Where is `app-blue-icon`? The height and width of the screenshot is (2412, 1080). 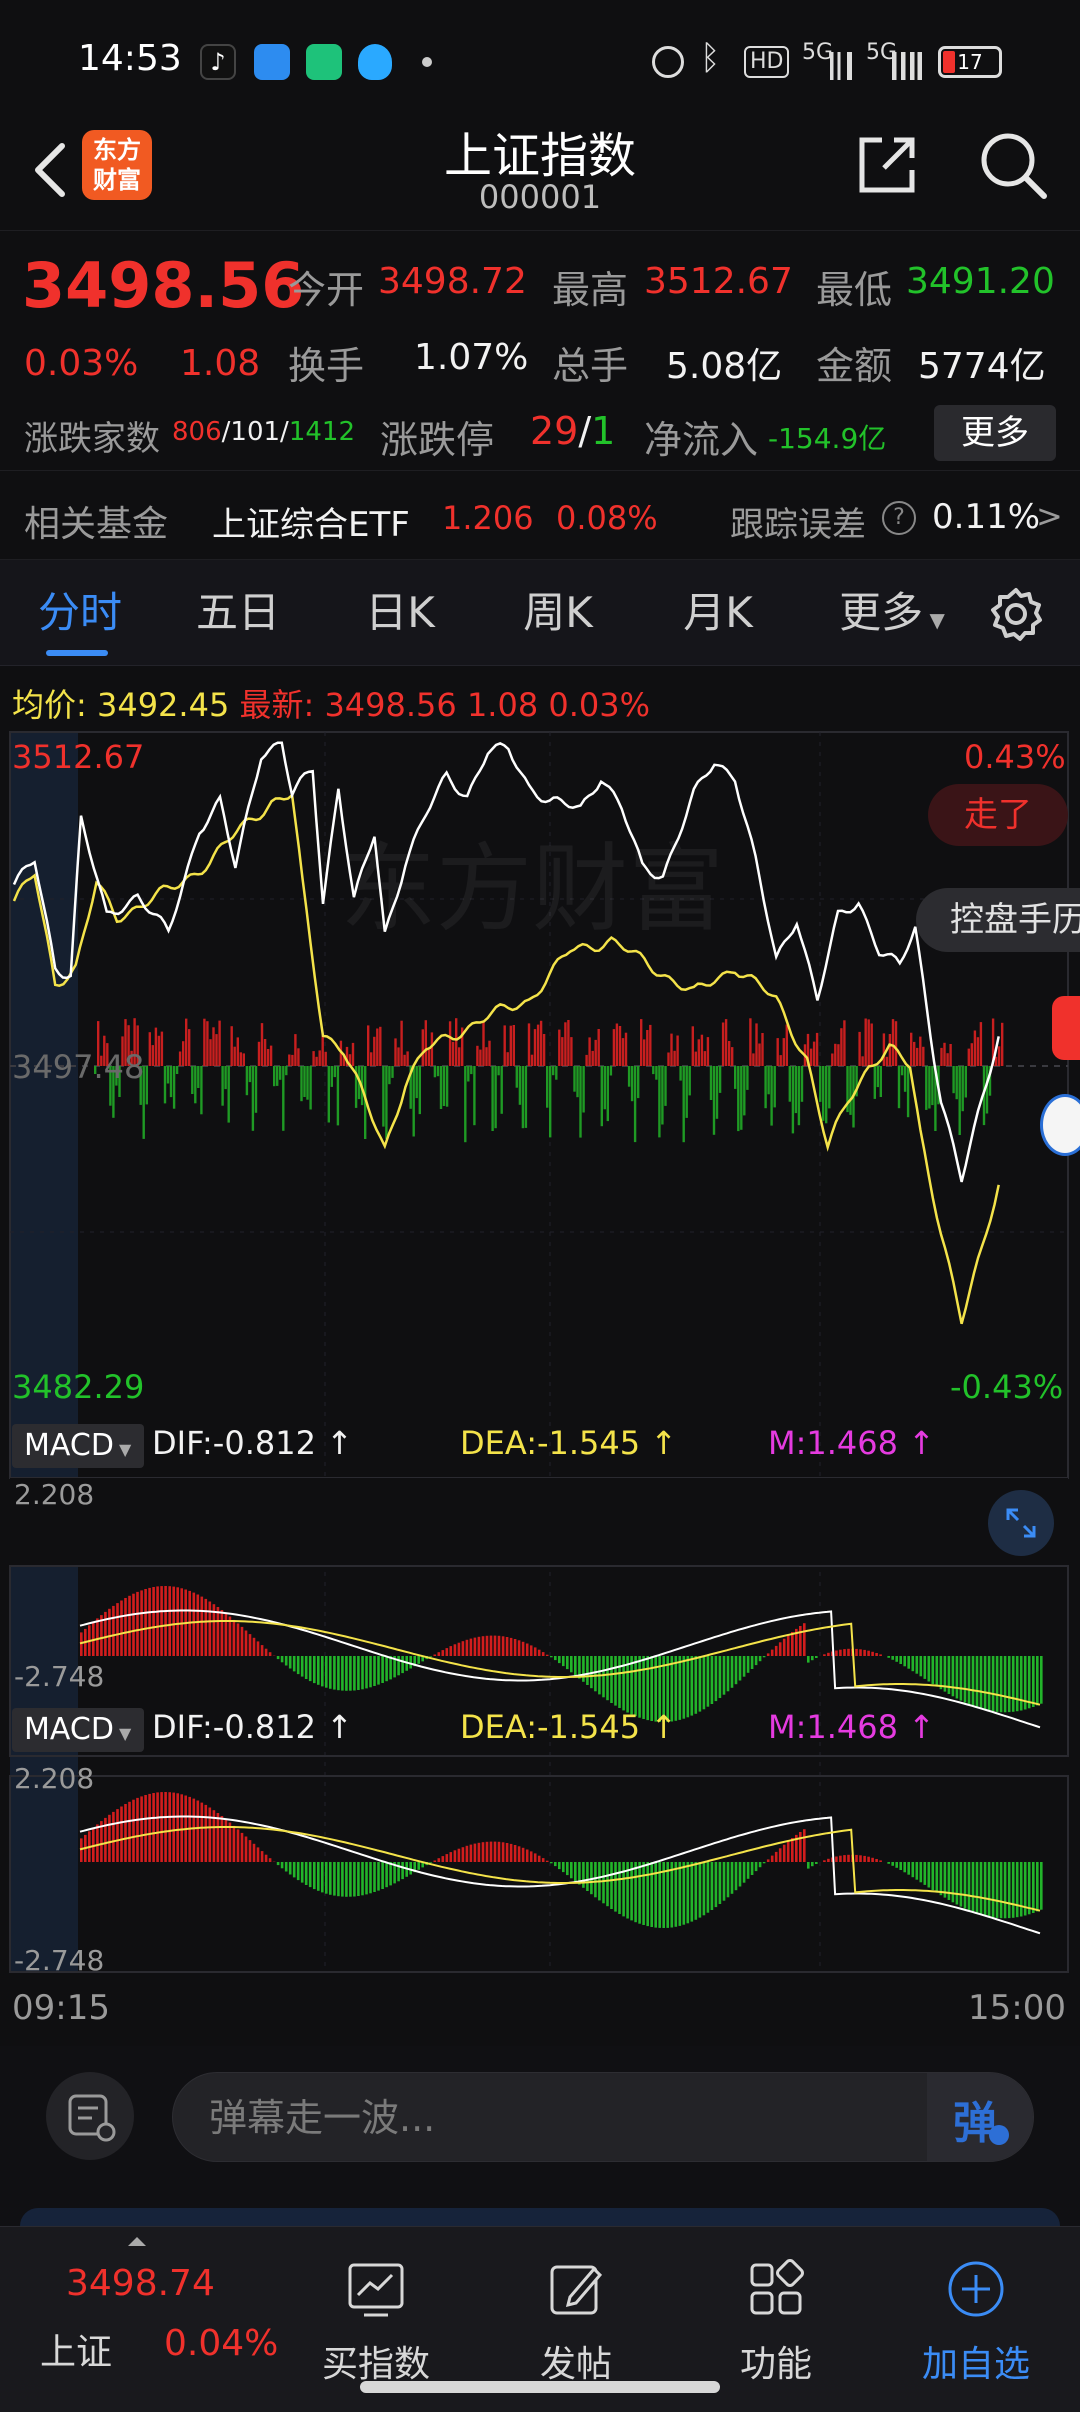 app-blue-icon is located at coordinates (272, 62).